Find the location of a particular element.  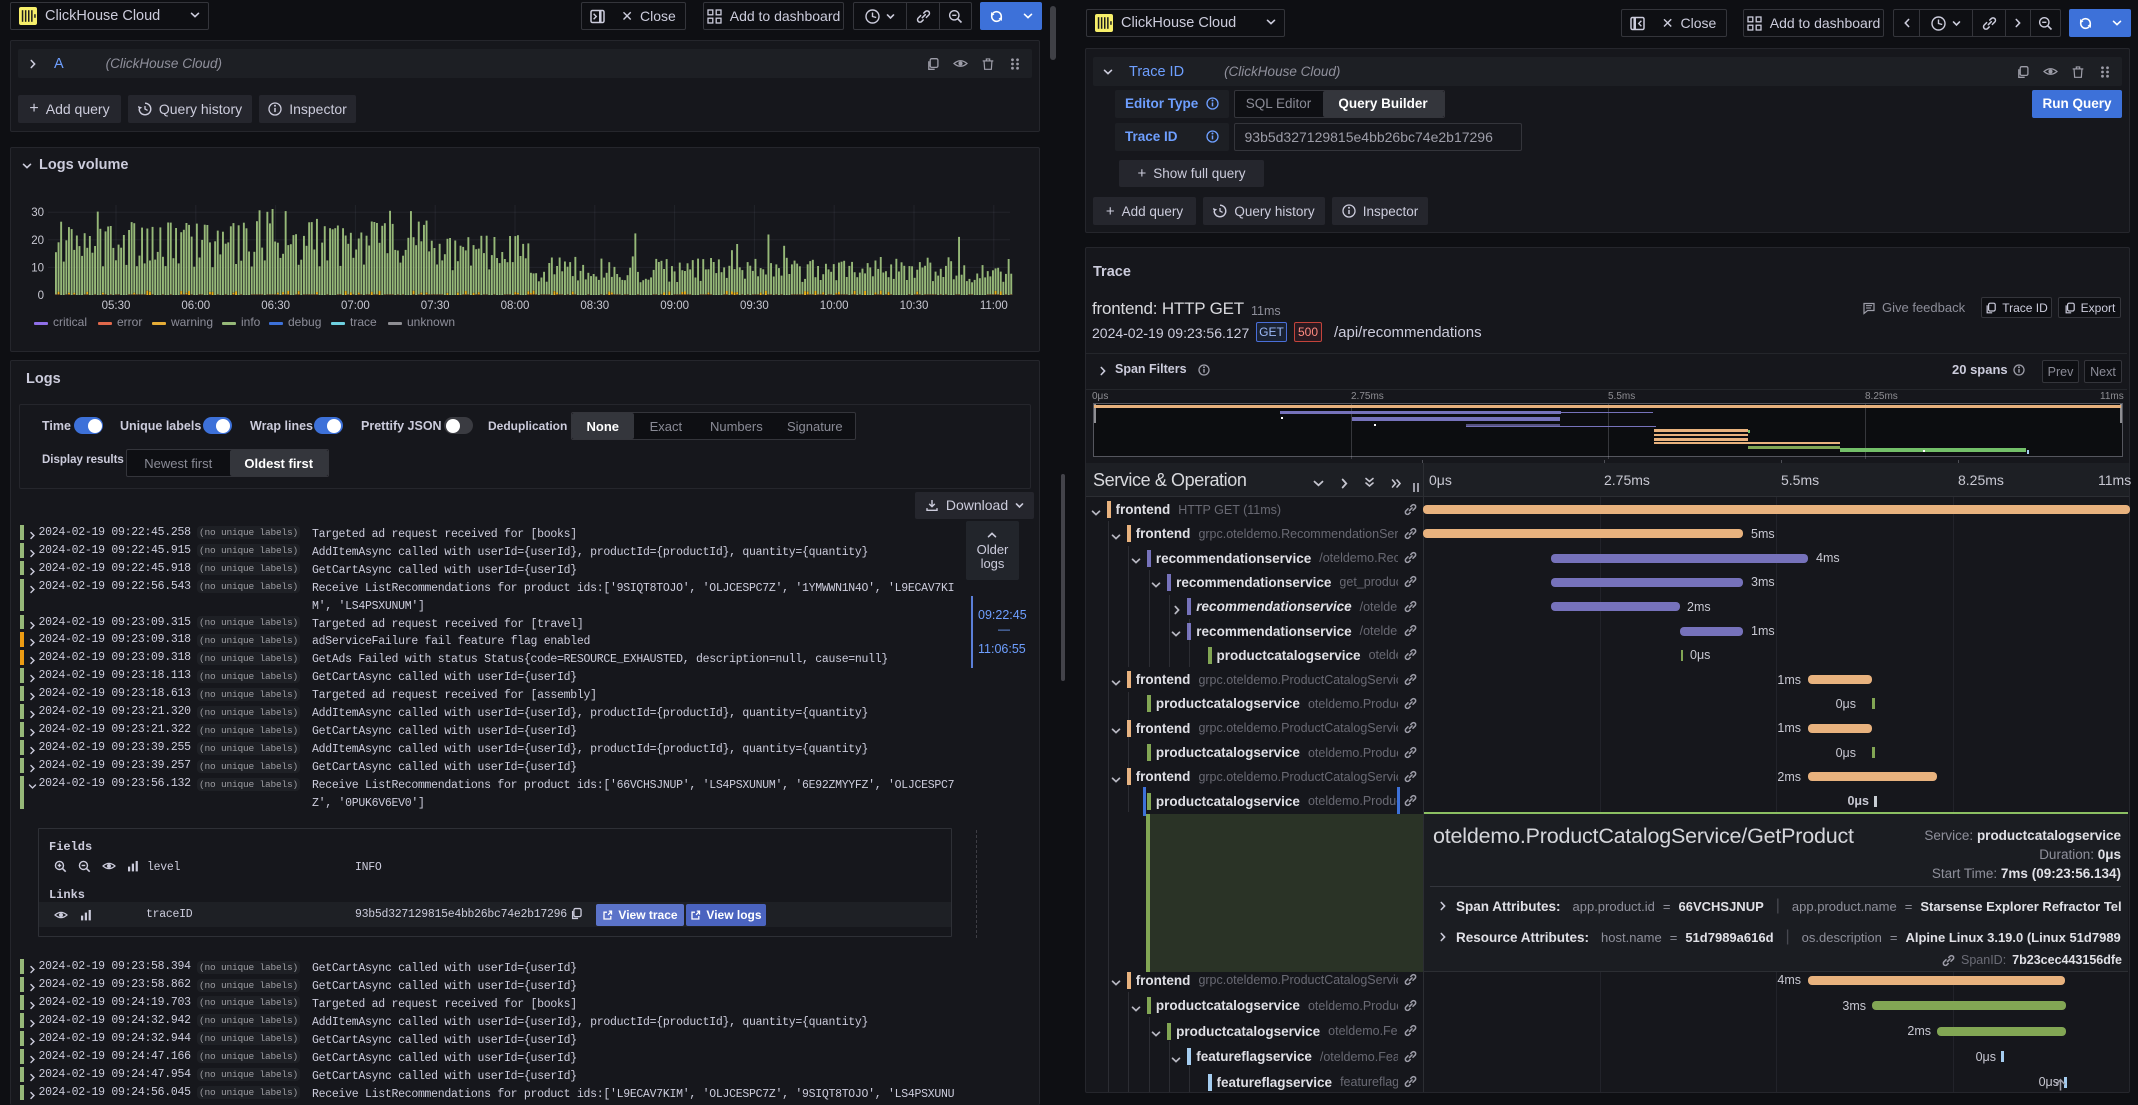

svg-text: 11:00 is located at coordinates (994, 306).